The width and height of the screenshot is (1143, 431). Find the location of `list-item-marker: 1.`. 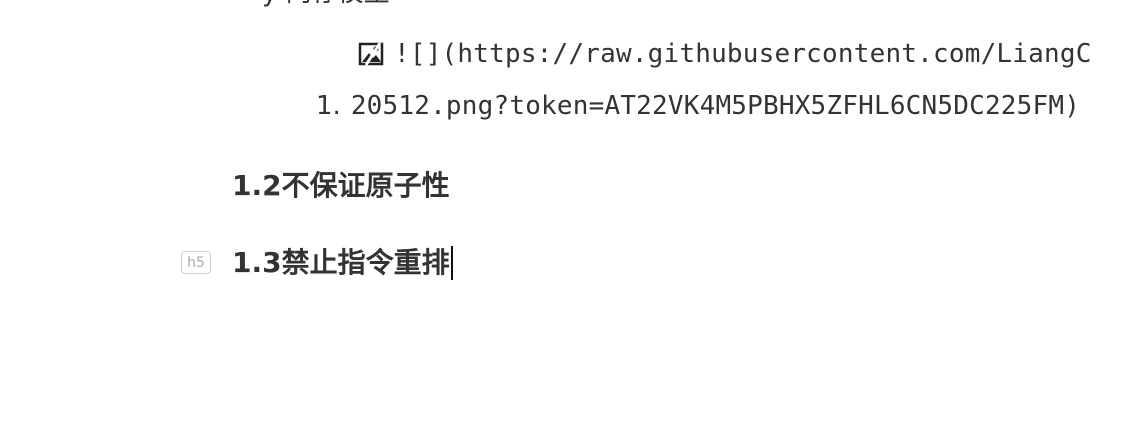

list-item-marker: 1. is located at coordinates (328, 106).